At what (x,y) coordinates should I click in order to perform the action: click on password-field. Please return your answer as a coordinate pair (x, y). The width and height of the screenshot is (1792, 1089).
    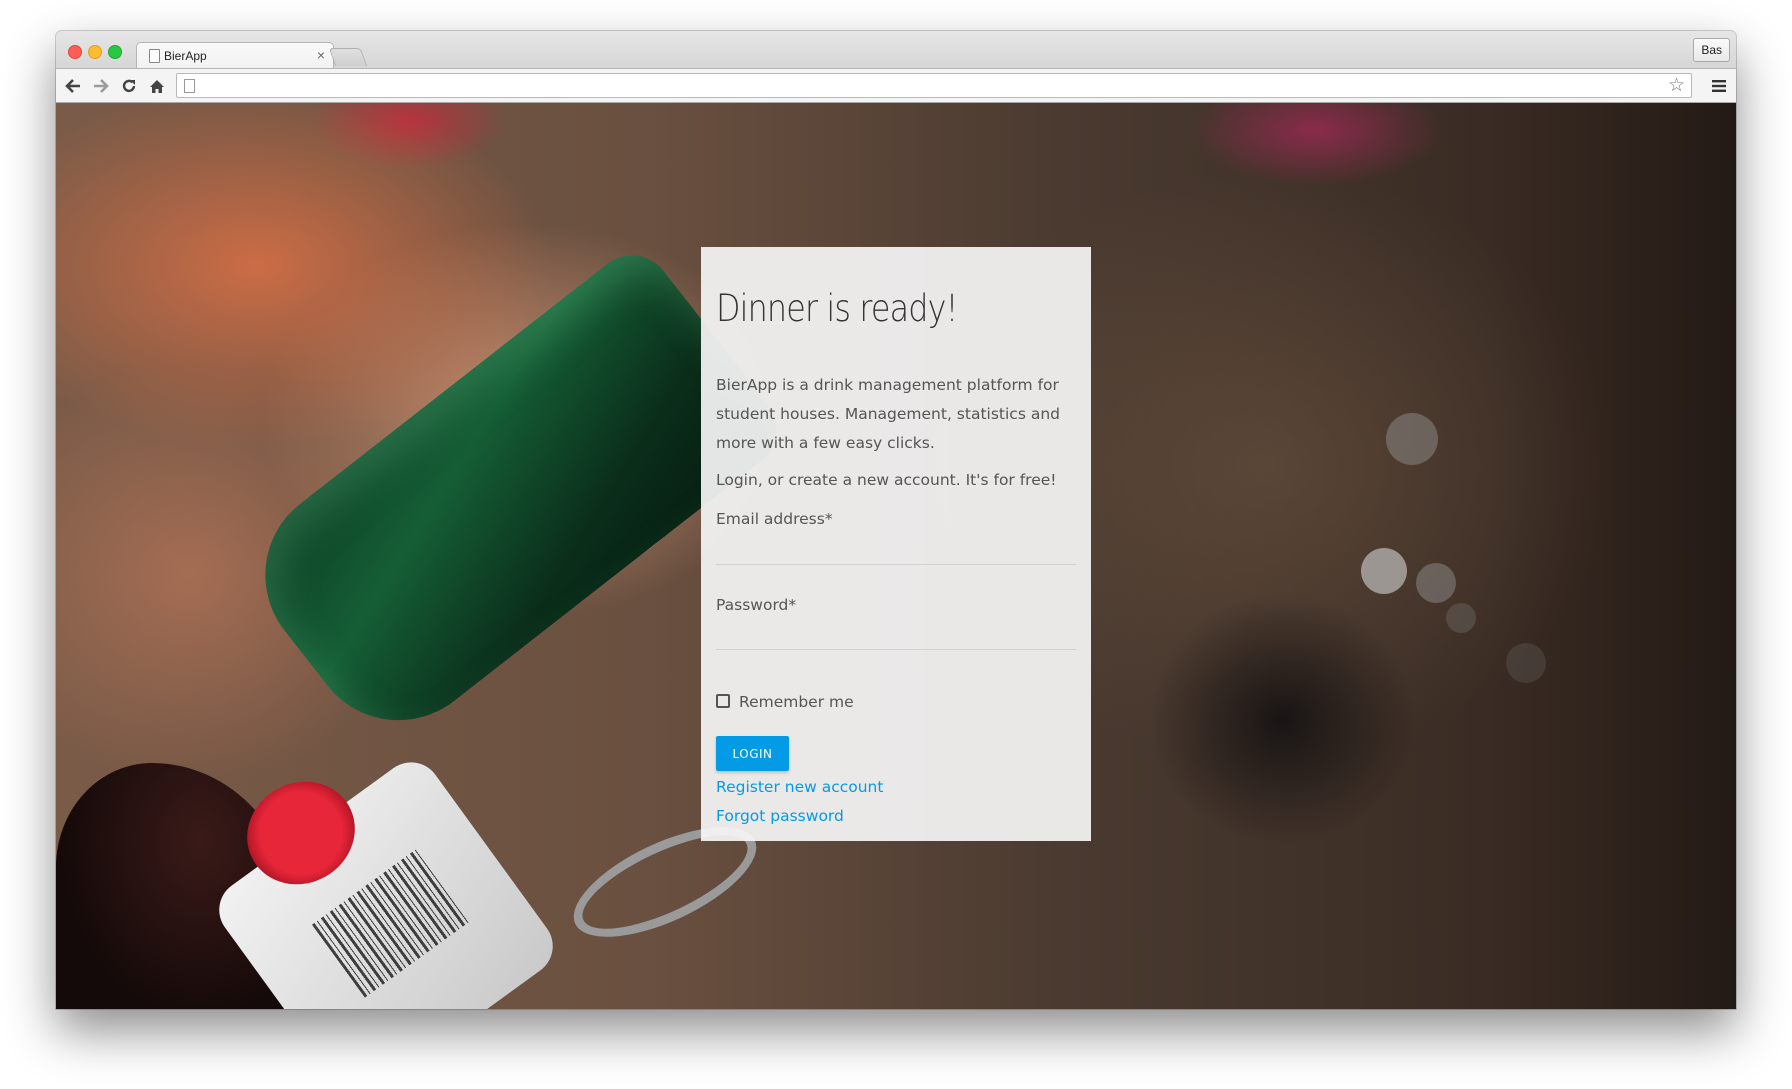
    Looking at the image, I should click on (896, 632).